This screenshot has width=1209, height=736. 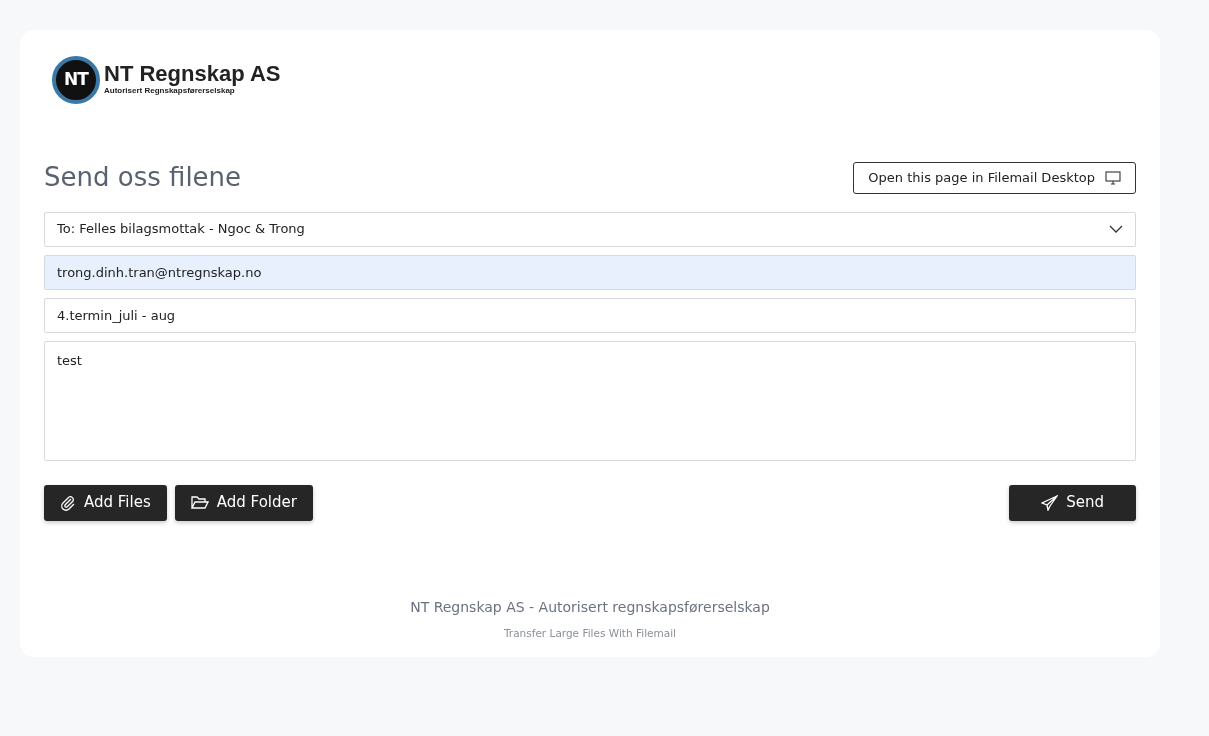 I want to click on paper-plane-icon, so click(x=1050, y=502).